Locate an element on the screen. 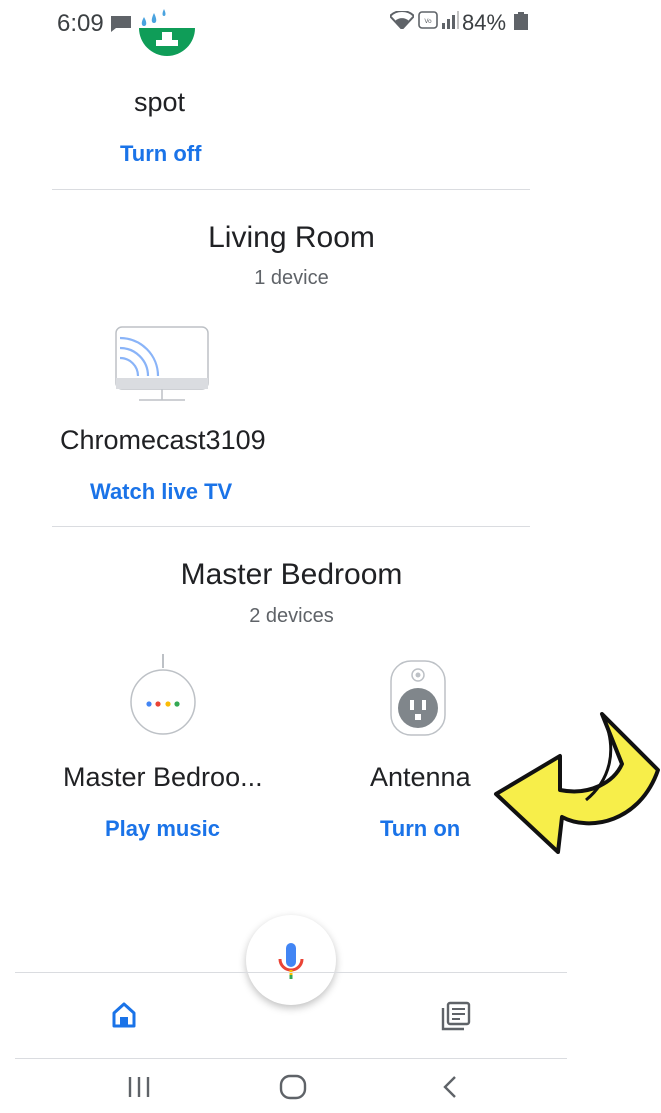 This screenshot has height=1113, width=661. device-name-spot: spot is located at coordinates (160, 102).